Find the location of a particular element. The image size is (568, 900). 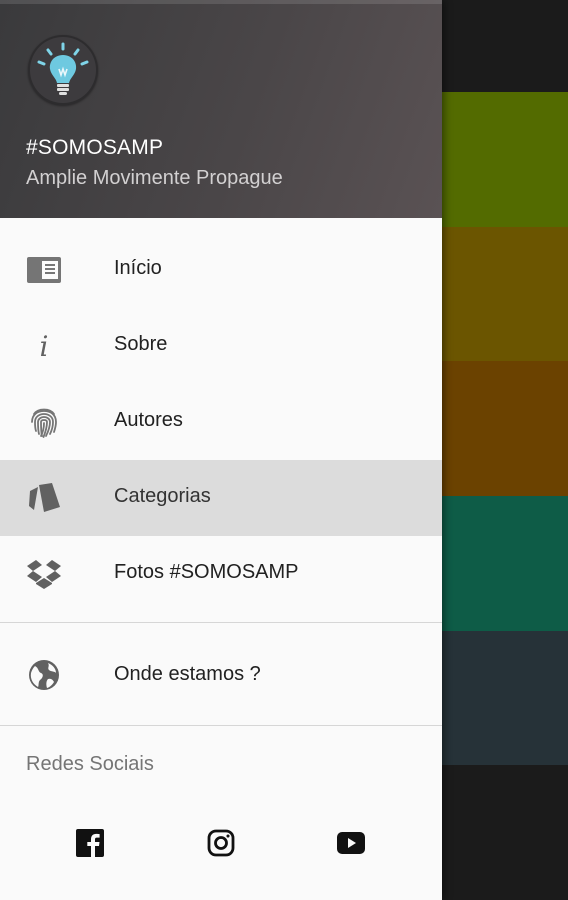

instagram-icon is located at coordinates (221, 843).